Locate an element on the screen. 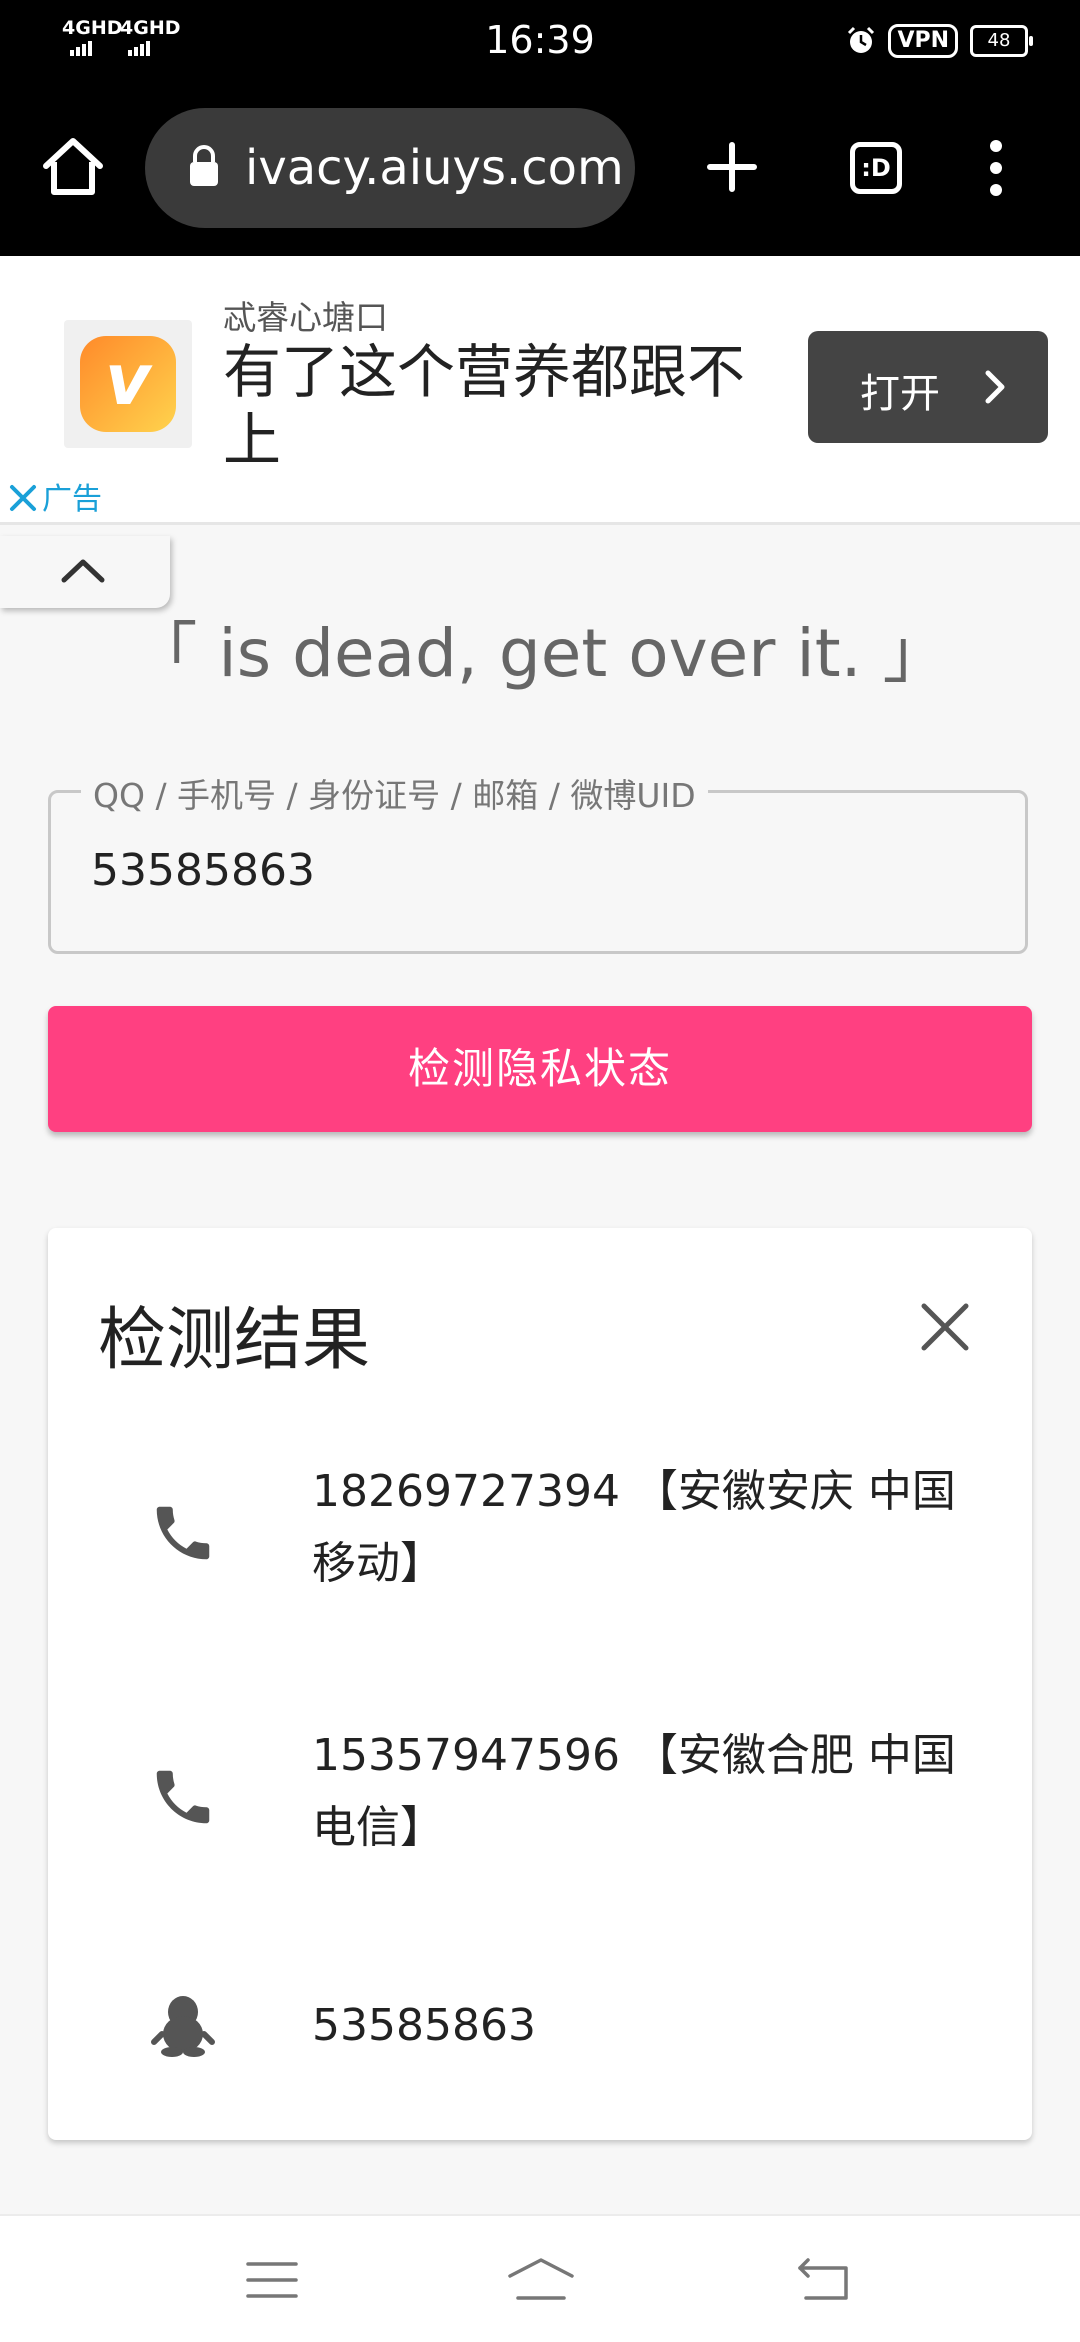 The height and width of the screenshot is (2342, 1080). result-item-phone-2: 15357947596 【安徽合肥 中国电信】 is located at coordinates (634, 1791).